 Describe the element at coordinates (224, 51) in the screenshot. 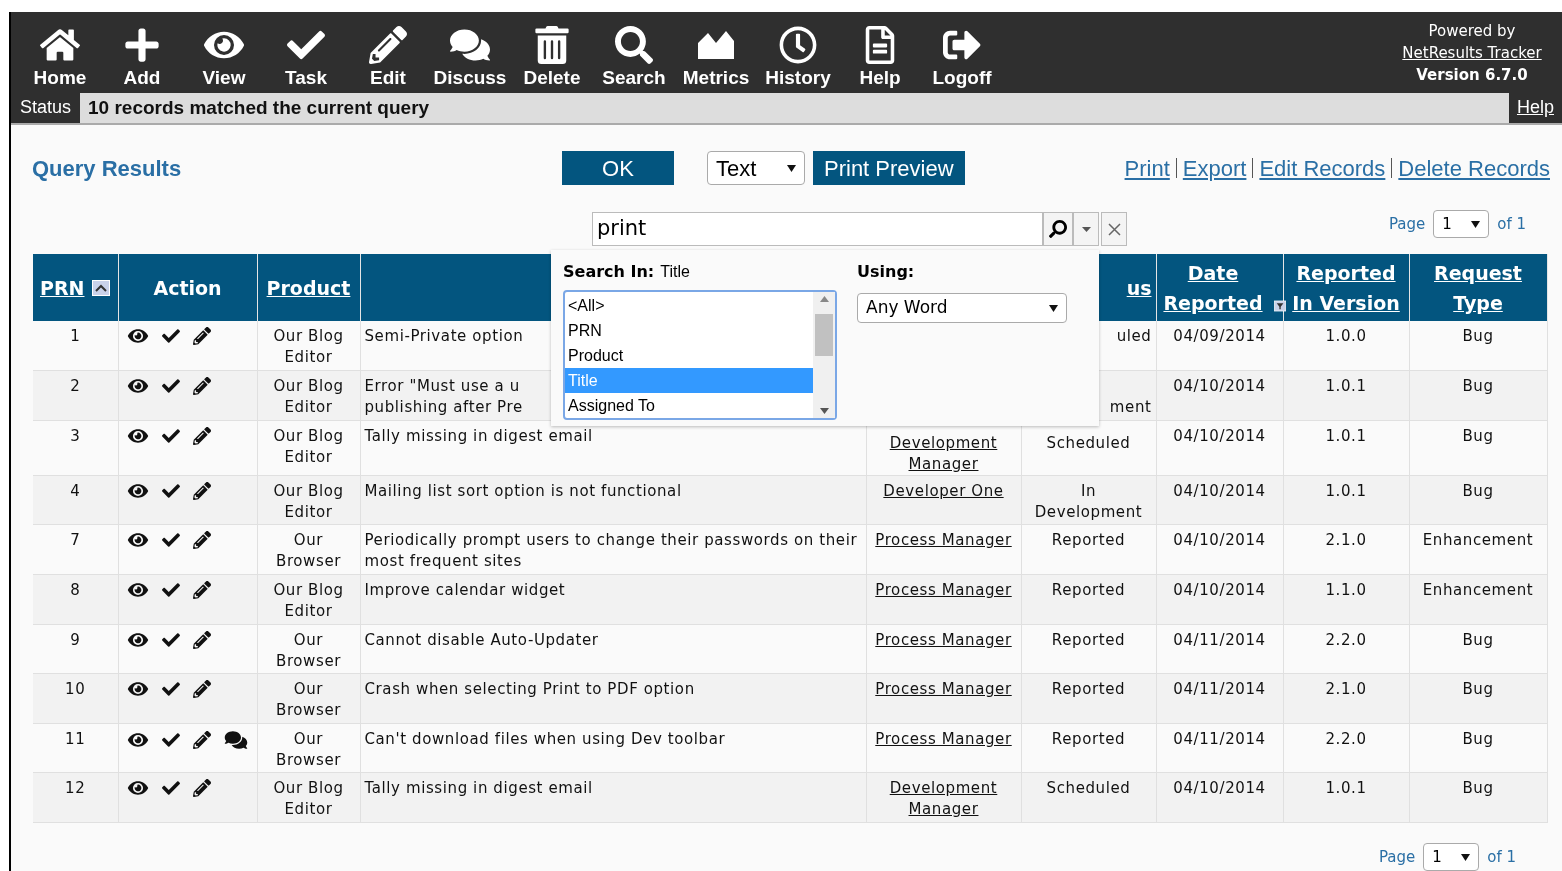

I see `toolbar-button: View` at that location.